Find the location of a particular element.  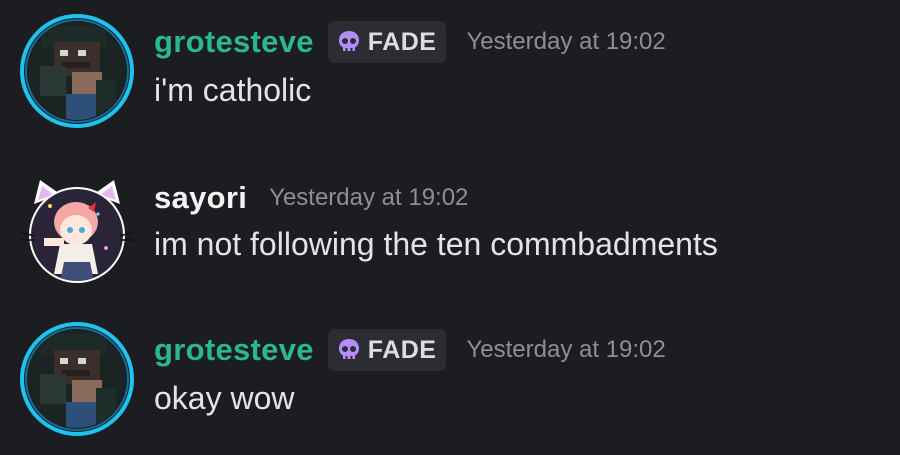

user-avatar-sayori is located at coordinates (77, 235).